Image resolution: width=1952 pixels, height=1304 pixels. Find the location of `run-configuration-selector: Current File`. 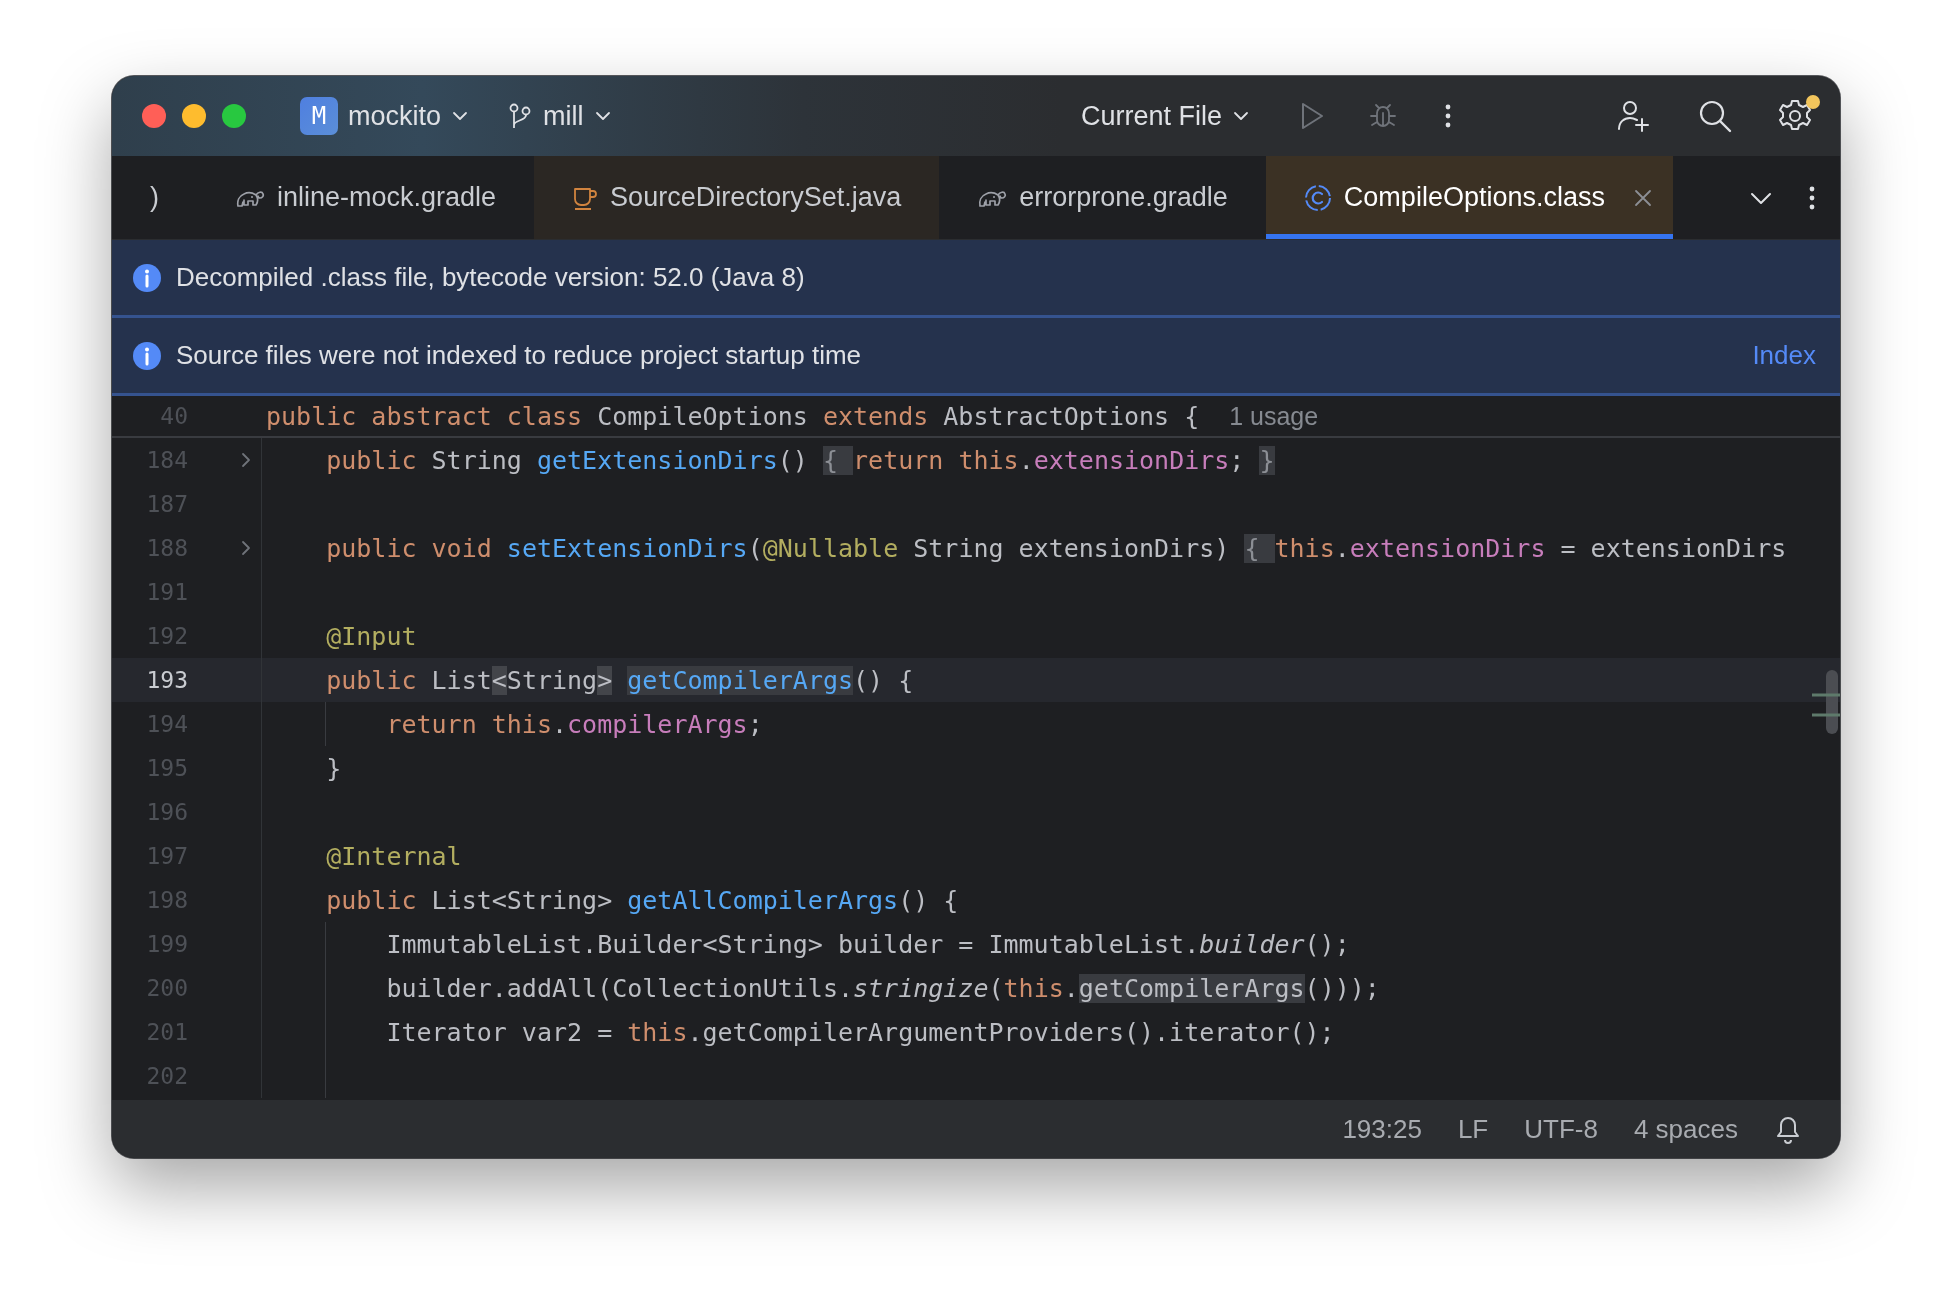

run-configuration-selector: Current File is located at coordinates (1165, 116).